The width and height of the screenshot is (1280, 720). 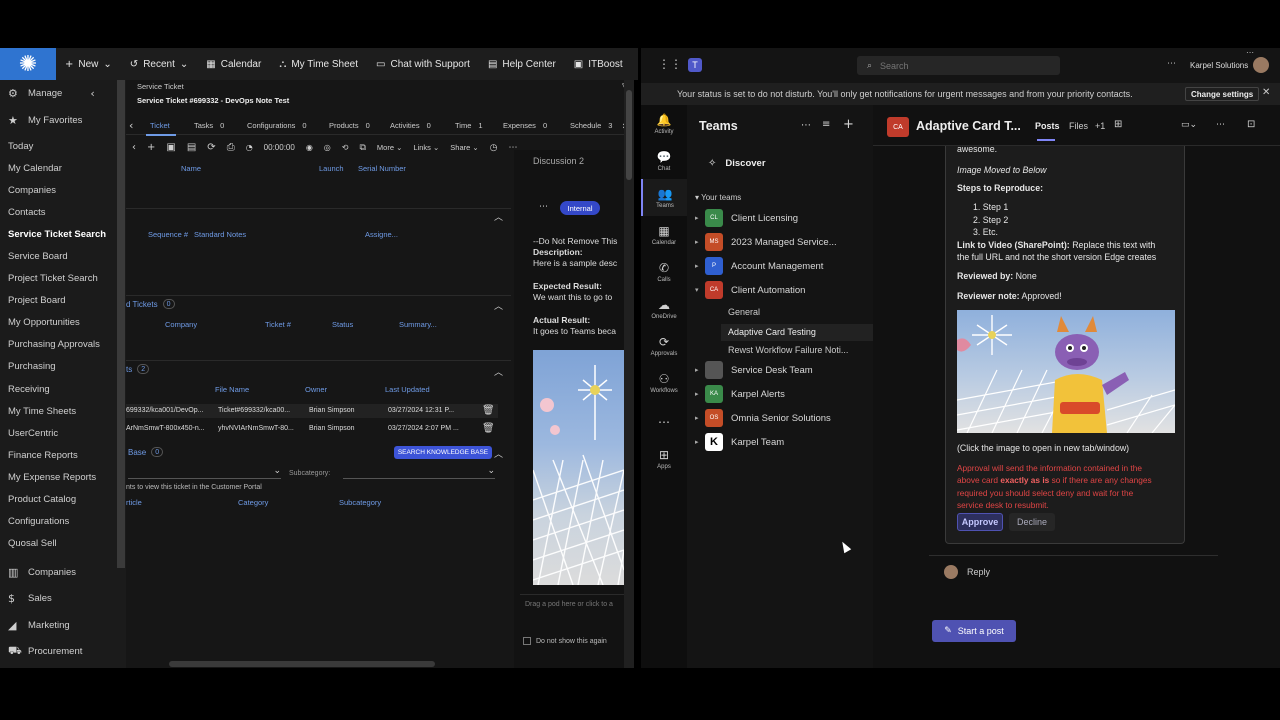 What do you see at coordinates (63, 625) in the screenshot?
I see `sidebar-section-marketing: ◢ Marketing` at bounding box center [63, 625].